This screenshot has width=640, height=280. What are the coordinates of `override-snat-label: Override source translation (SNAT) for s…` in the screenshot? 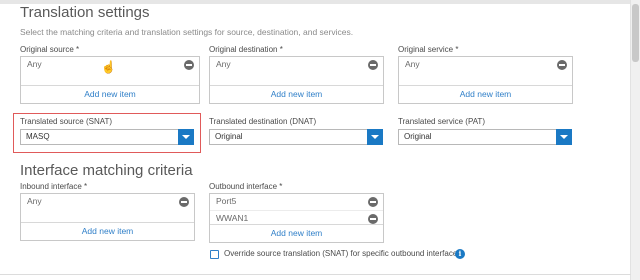 It's located at (343, 253).